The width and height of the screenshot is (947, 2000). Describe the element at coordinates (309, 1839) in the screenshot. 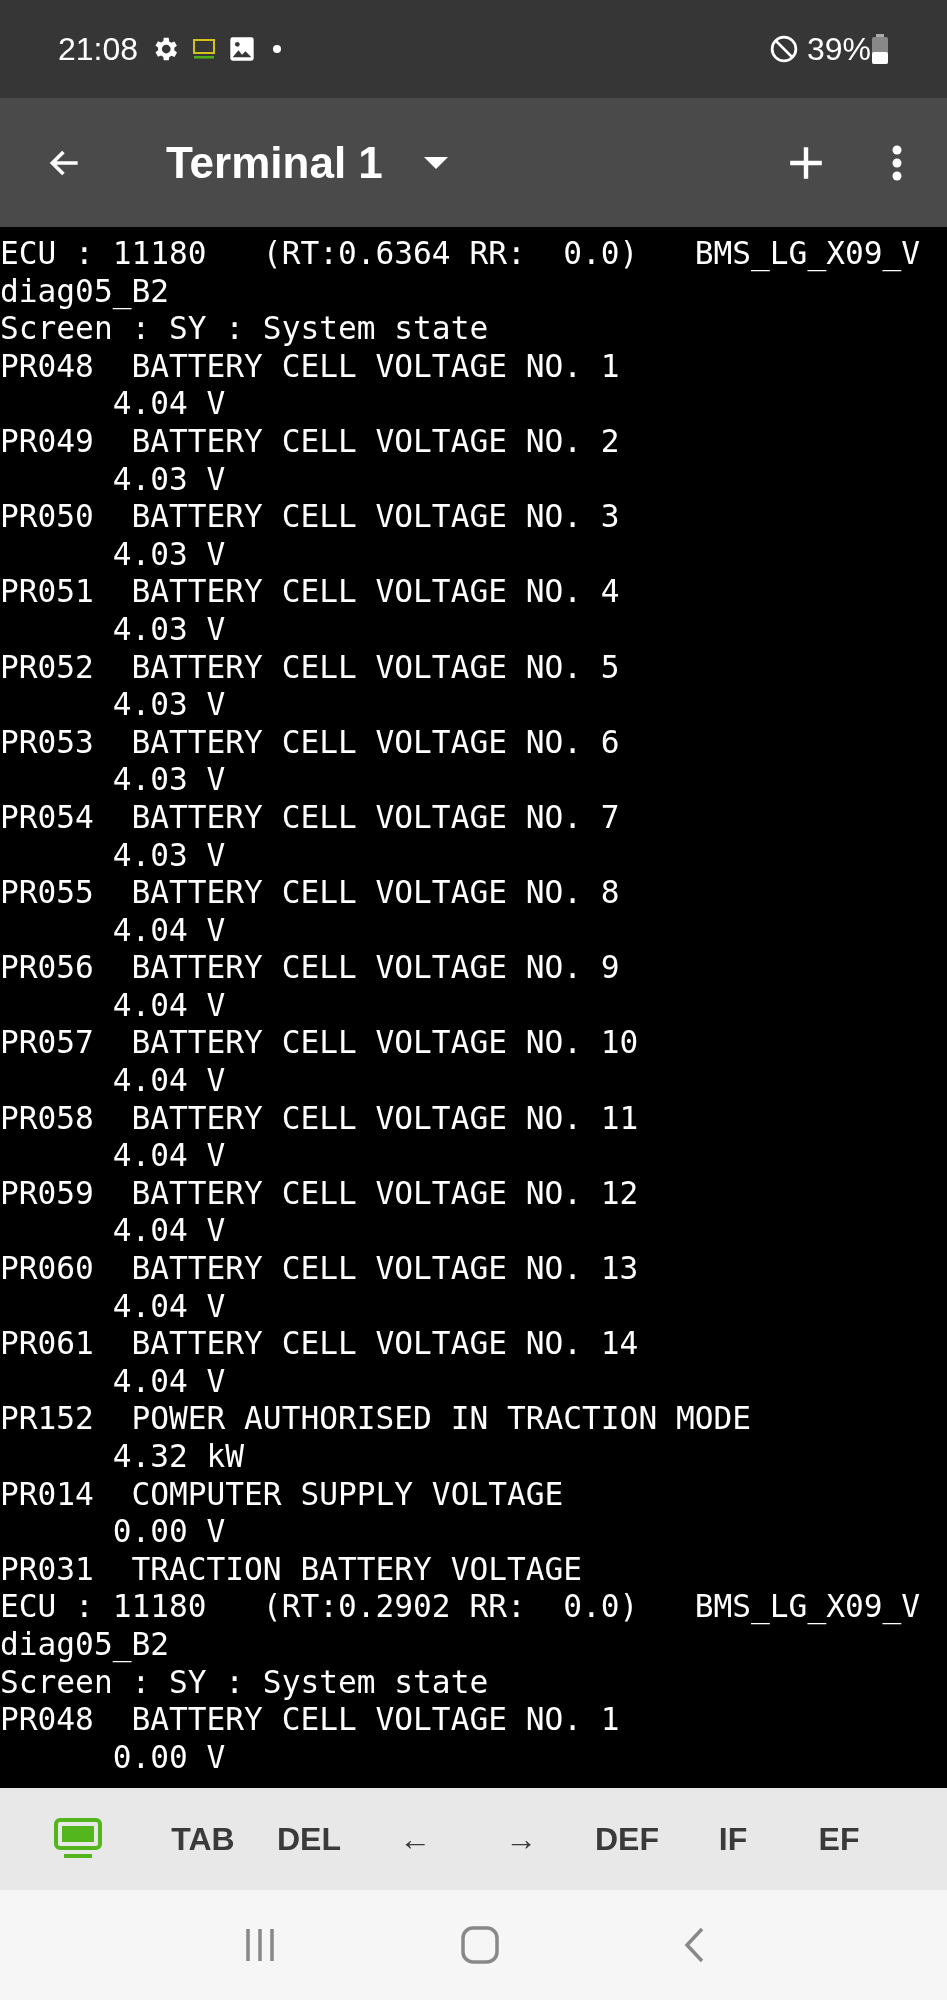

I see `key-button: DEL` at that location.